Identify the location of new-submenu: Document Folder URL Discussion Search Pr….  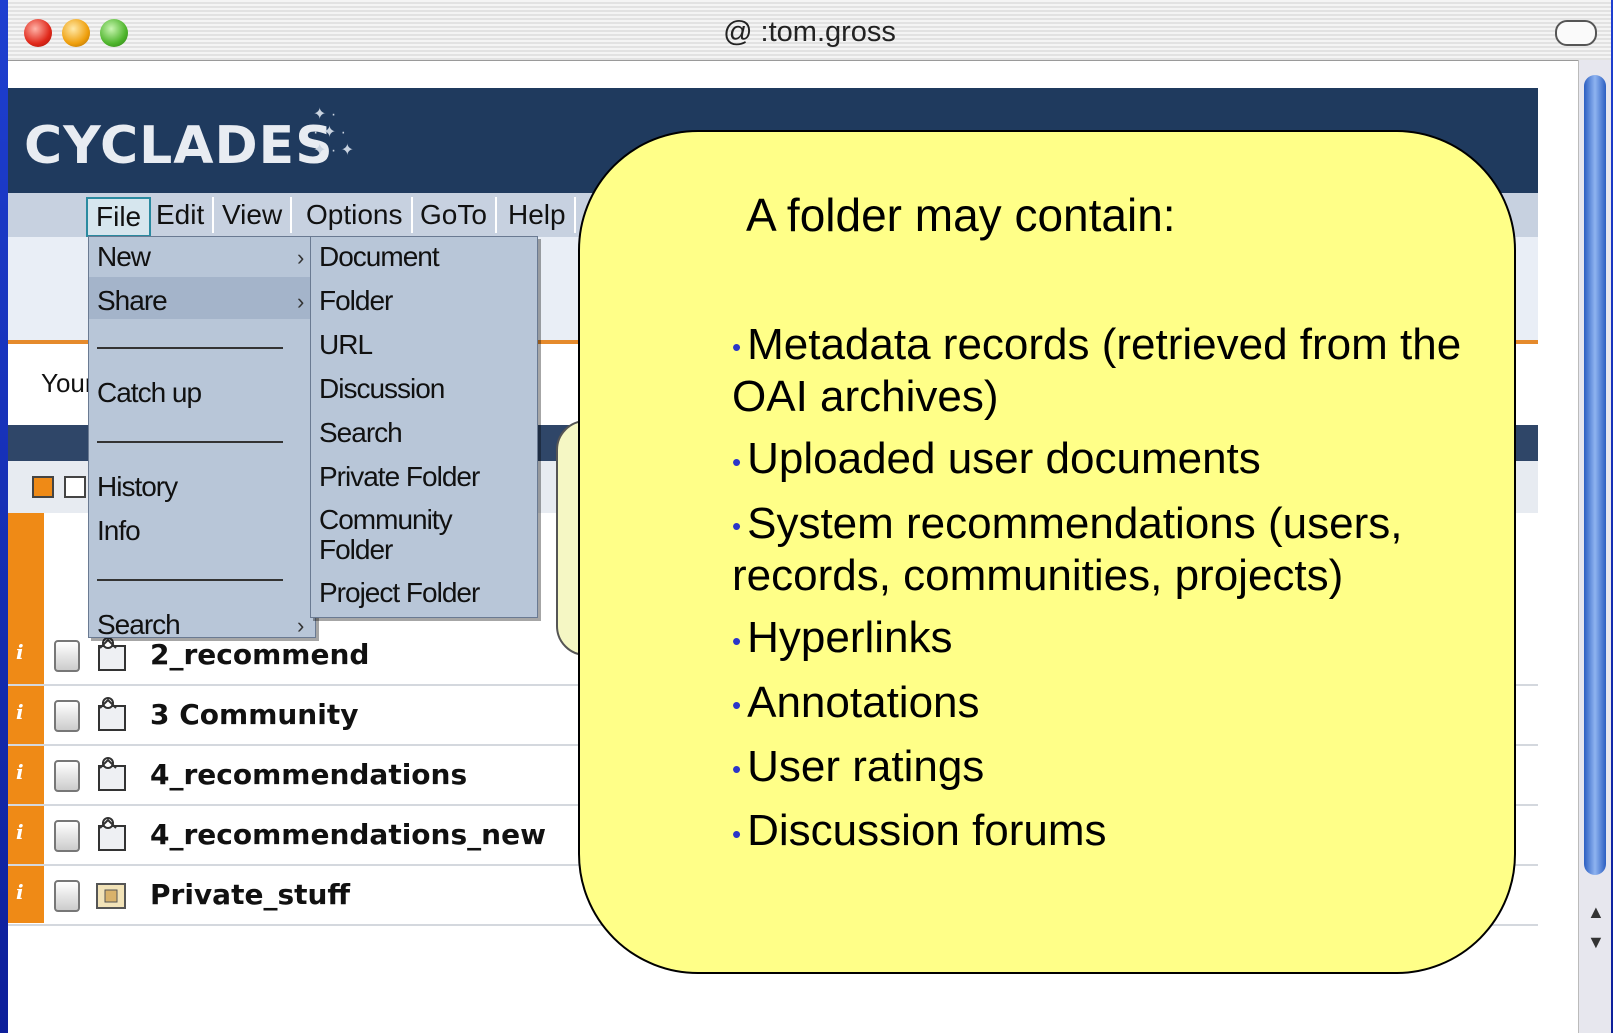
(424, 427).